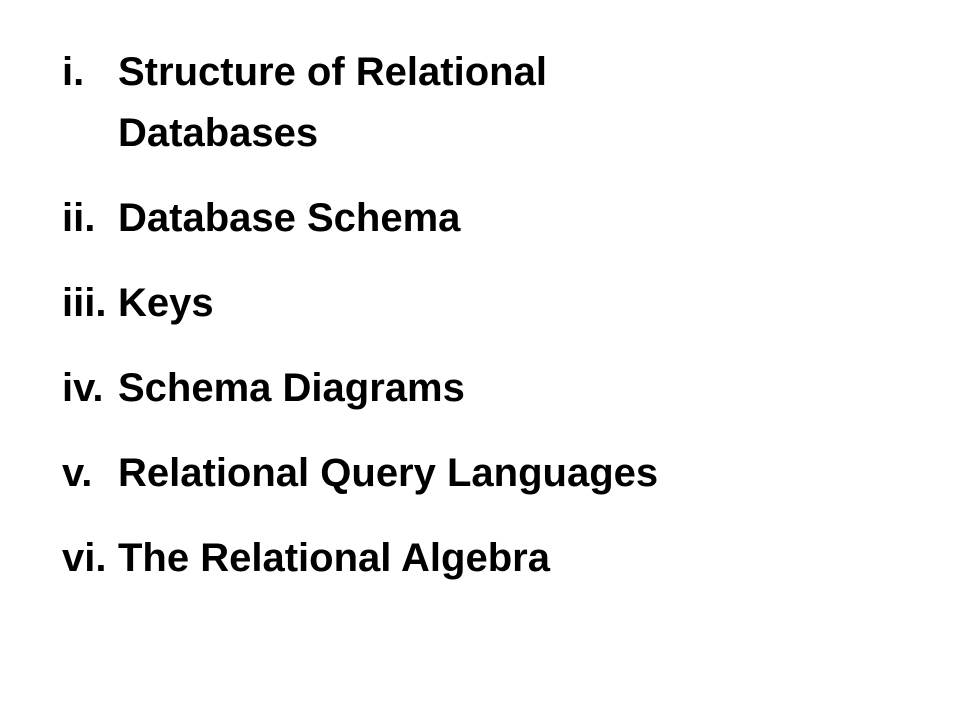  I want to click on topic-numeral: i., so click(73, 72).